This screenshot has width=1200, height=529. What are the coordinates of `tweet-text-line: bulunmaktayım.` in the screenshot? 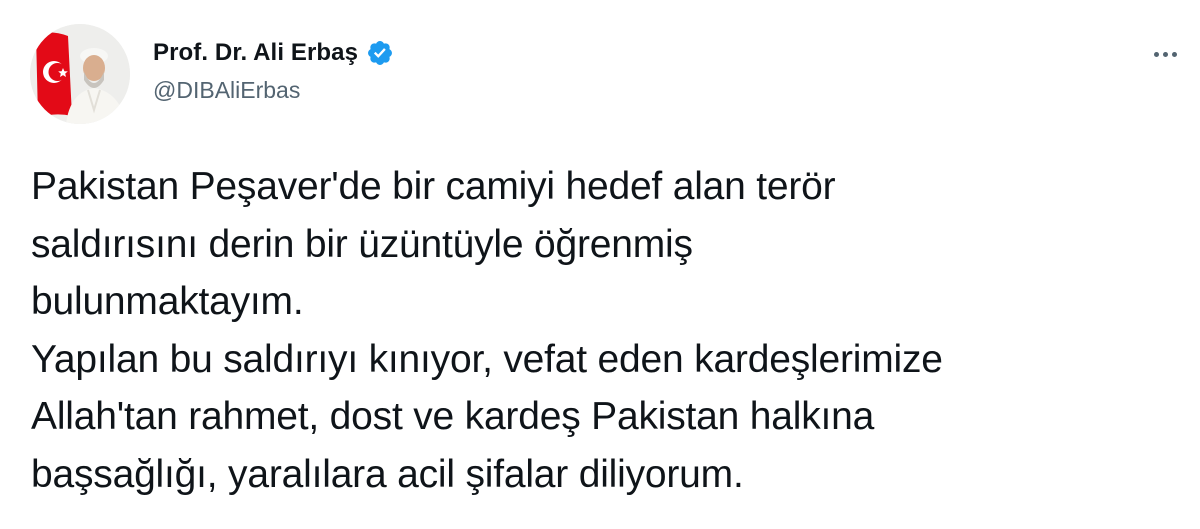 It's located at (167, 301).